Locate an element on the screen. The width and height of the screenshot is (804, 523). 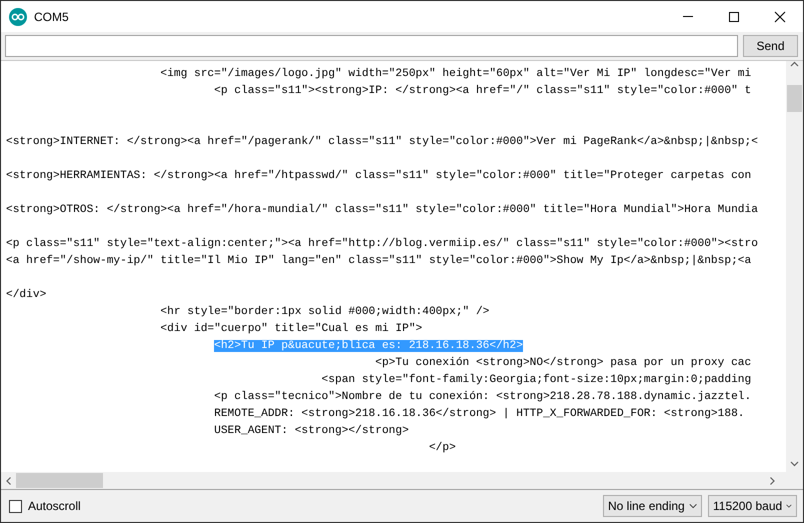
vertical-scrollbar is located at coordinates (794, 266).